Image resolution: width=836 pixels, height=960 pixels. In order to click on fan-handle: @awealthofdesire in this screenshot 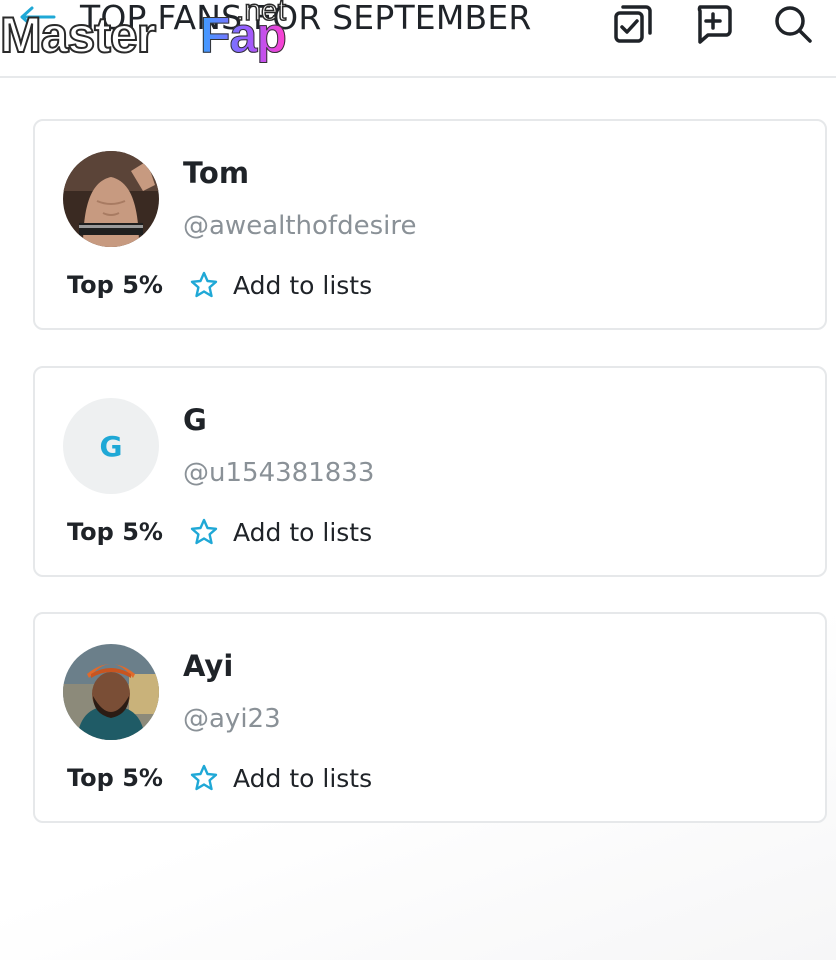, I will do `click(299, 226)`.